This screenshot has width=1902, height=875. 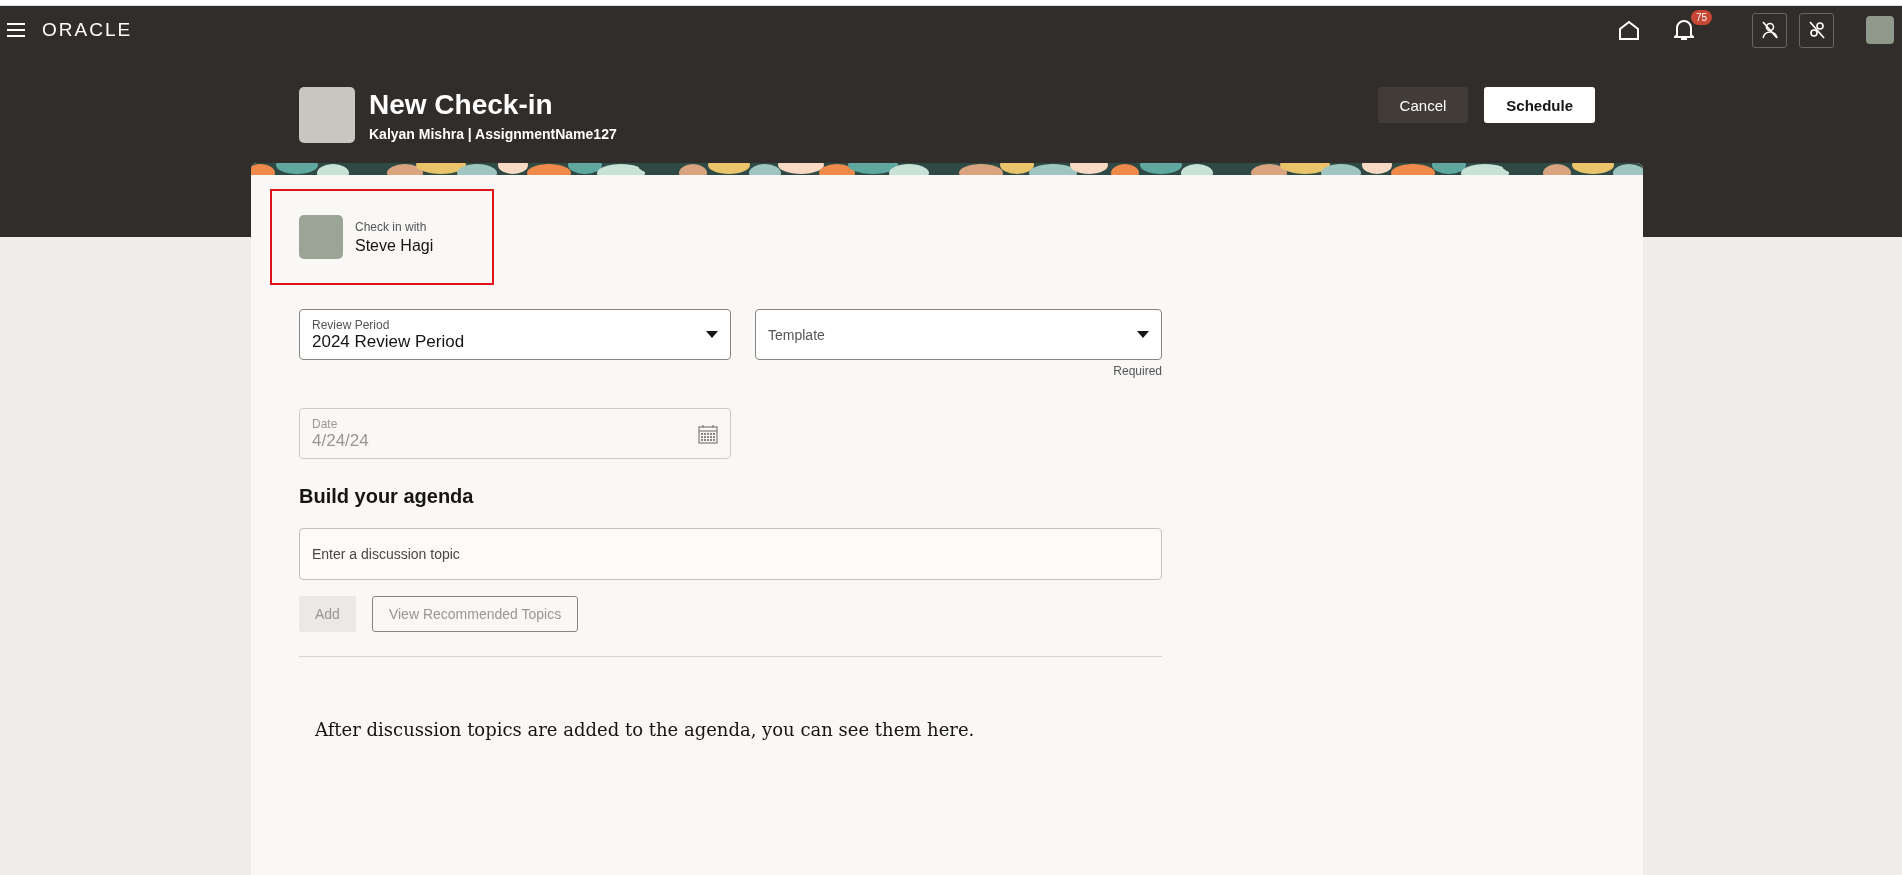 What do you see at coordinates (1701, 17) in the screenshot?
I see `notification-count: 75` at bounding box center [1701, 17].